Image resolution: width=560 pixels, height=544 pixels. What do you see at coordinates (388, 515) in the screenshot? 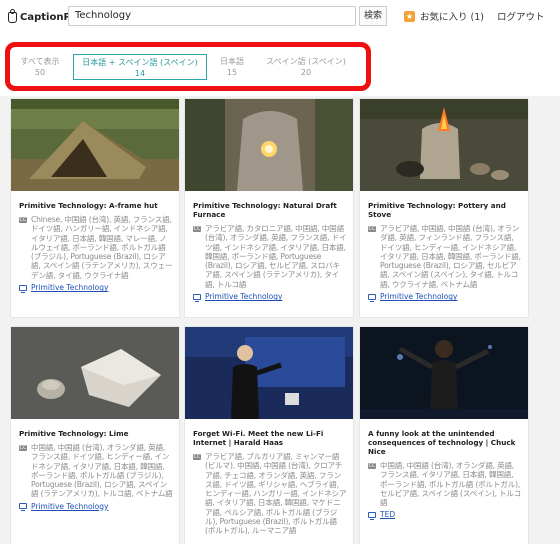
I see `channel-name: TED` at bounding box center [388, 515].